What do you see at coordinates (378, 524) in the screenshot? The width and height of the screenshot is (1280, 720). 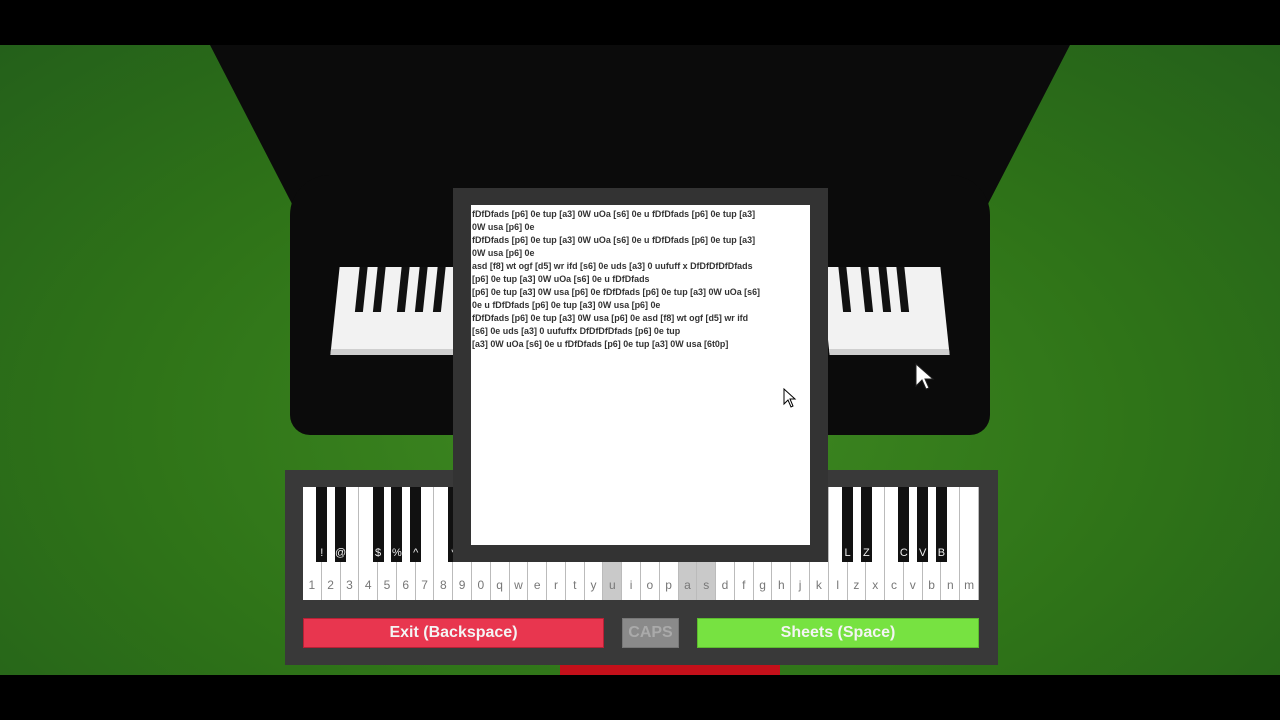 I see `black-key: $` at bounding box center [378, 524].